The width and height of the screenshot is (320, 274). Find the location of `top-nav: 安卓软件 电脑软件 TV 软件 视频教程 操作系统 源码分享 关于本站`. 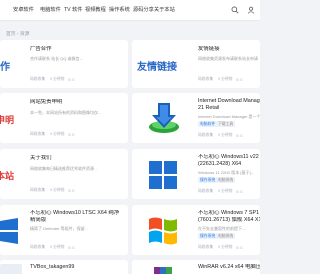

top-nav: 安卓软件 电脑软件 TV 软件 视频教程 操作系统 源码分享 关于本站 is located at coordinates (130, 10).